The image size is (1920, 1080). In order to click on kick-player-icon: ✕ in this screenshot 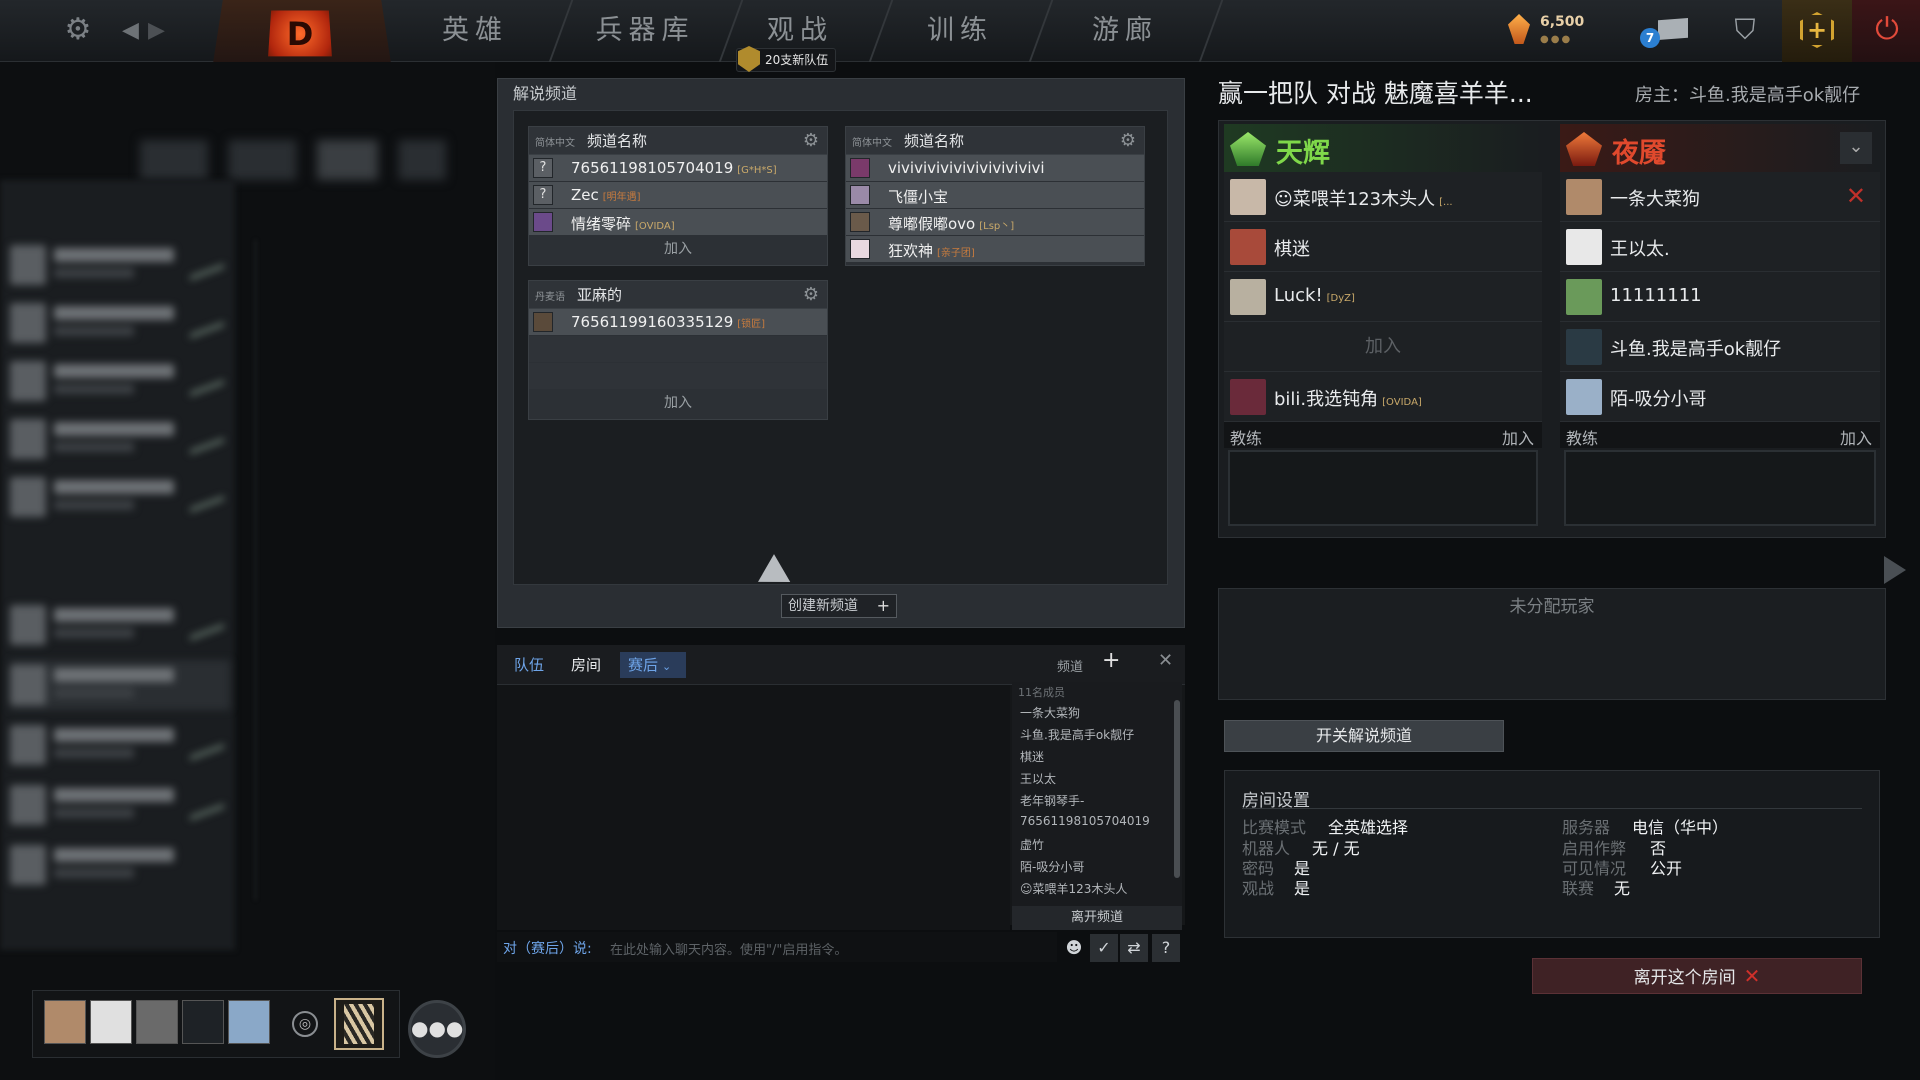, I will do `click(1856, 196)`.